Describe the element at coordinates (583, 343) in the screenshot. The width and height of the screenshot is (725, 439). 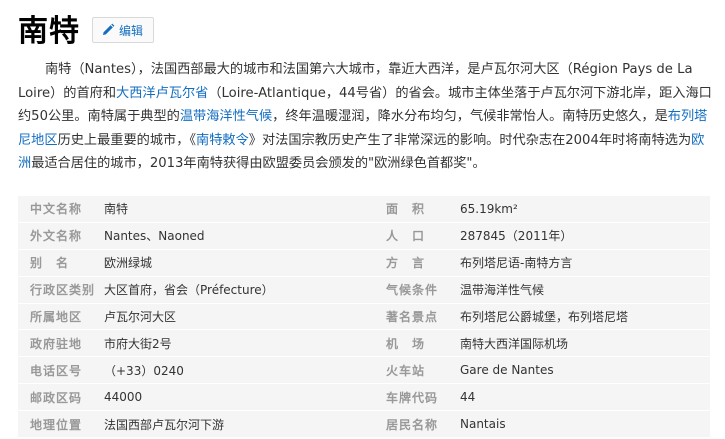
I see `infobox-value: 南特大西洋国际机场` at that location.